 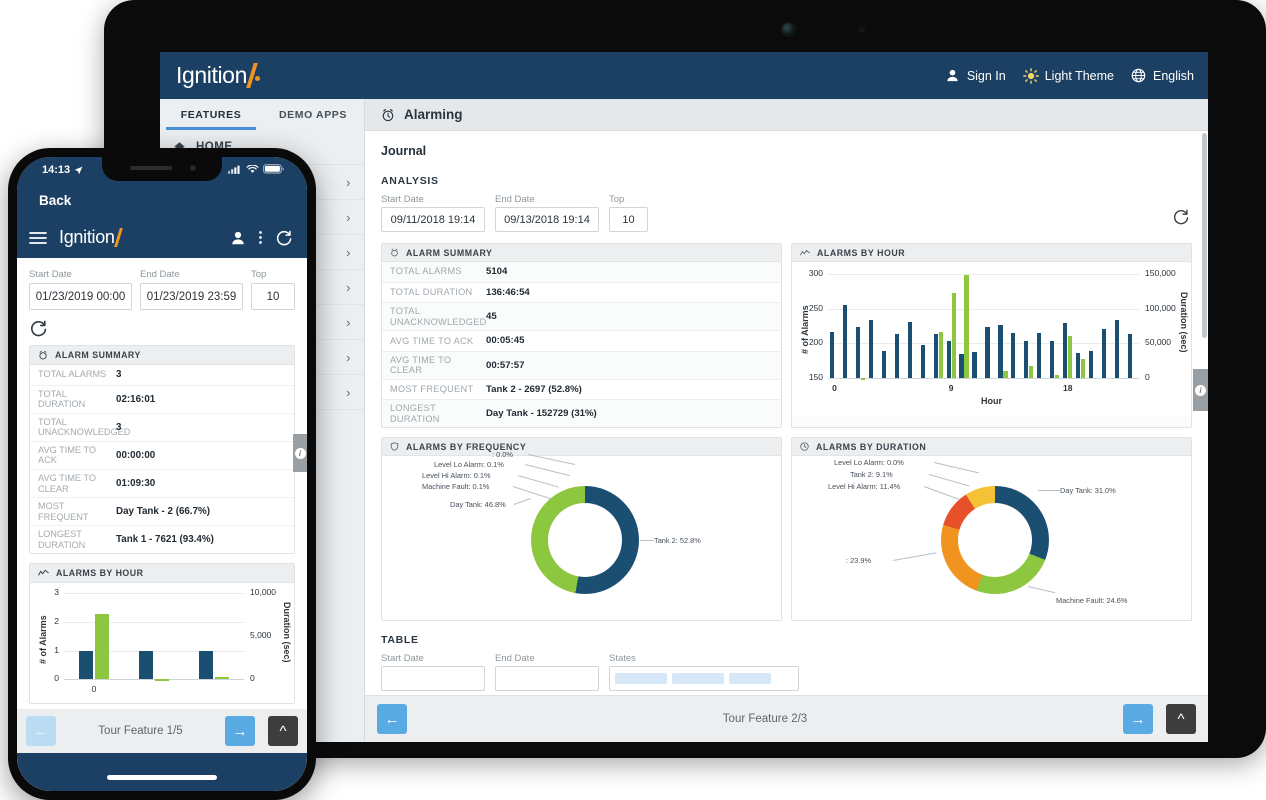 I want to click on main-scrollbar, so click(x=1204, y=235).